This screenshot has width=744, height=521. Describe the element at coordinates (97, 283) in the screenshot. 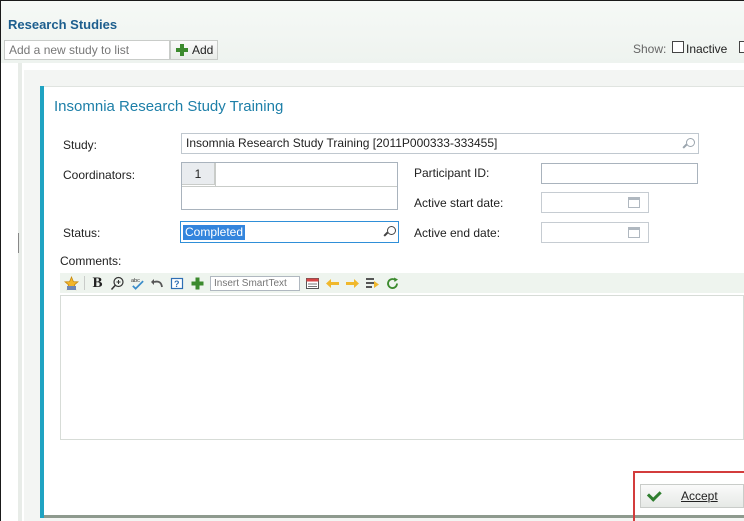

I see `bold-icon: B` at that location.